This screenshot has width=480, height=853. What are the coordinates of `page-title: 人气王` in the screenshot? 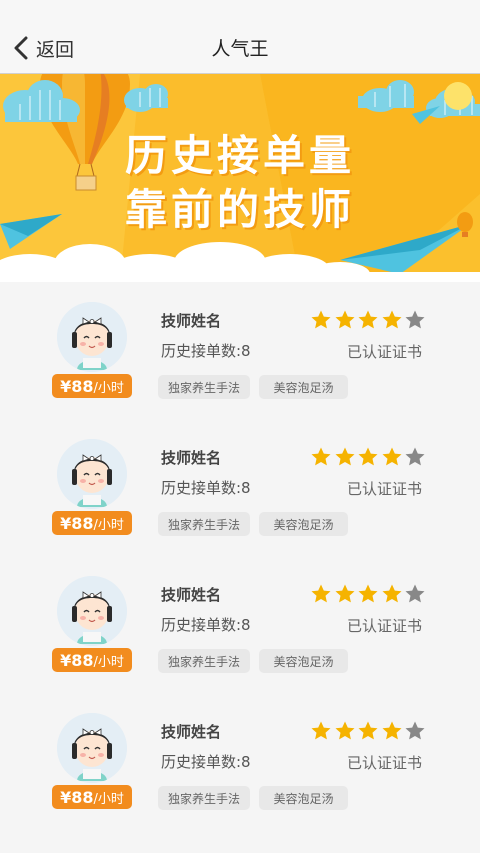 It's located at (240, 49).